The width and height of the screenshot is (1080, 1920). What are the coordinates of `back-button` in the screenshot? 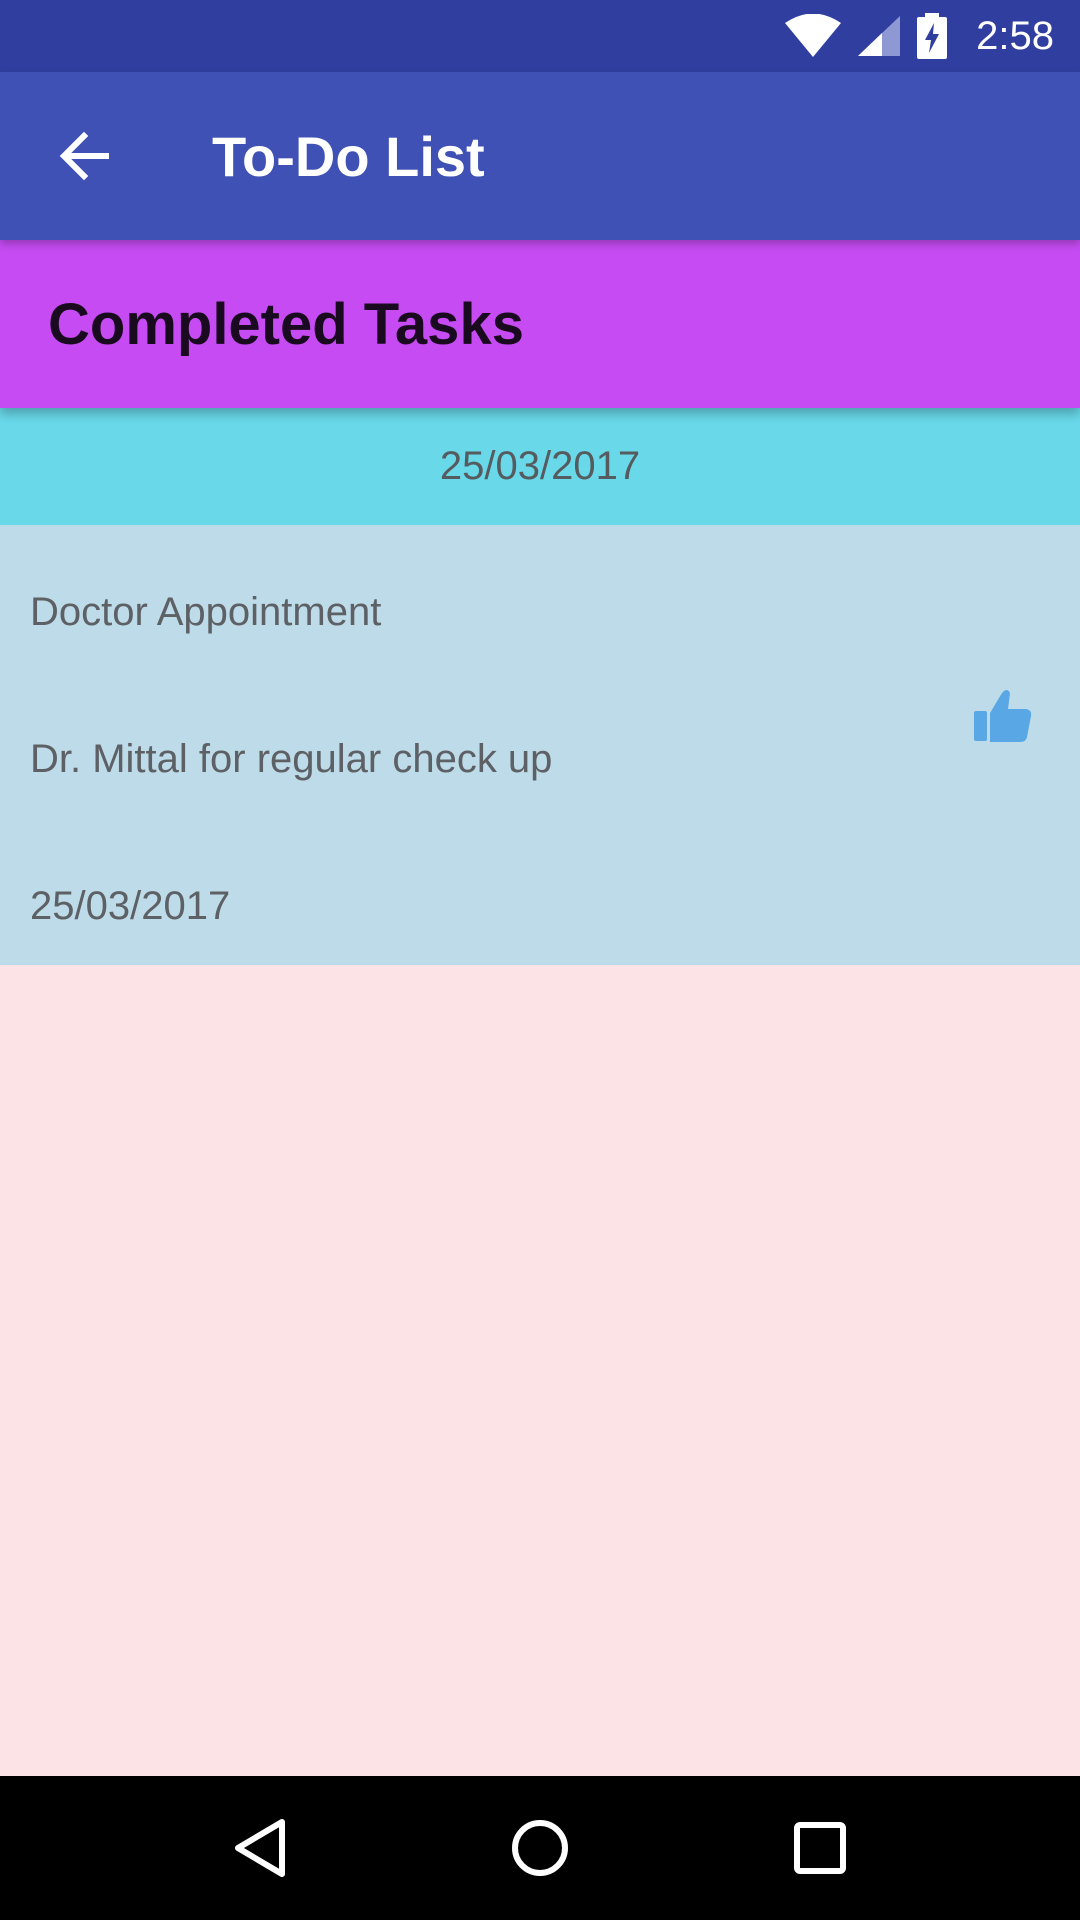 It's located at (84, 156).